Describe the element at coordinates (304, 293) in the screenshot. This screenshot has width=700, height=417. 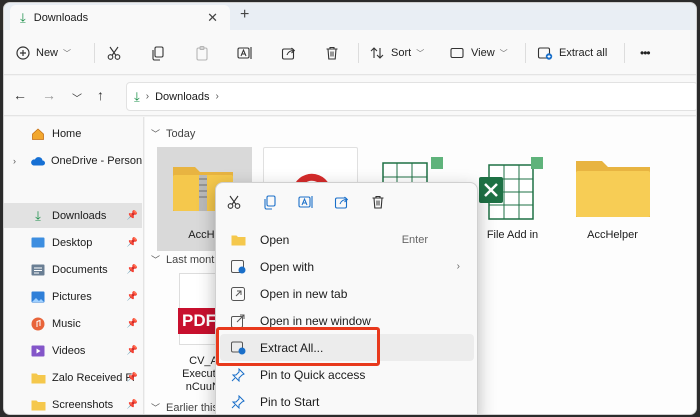
I see `menu-item-label: Open in new tab` at that location.